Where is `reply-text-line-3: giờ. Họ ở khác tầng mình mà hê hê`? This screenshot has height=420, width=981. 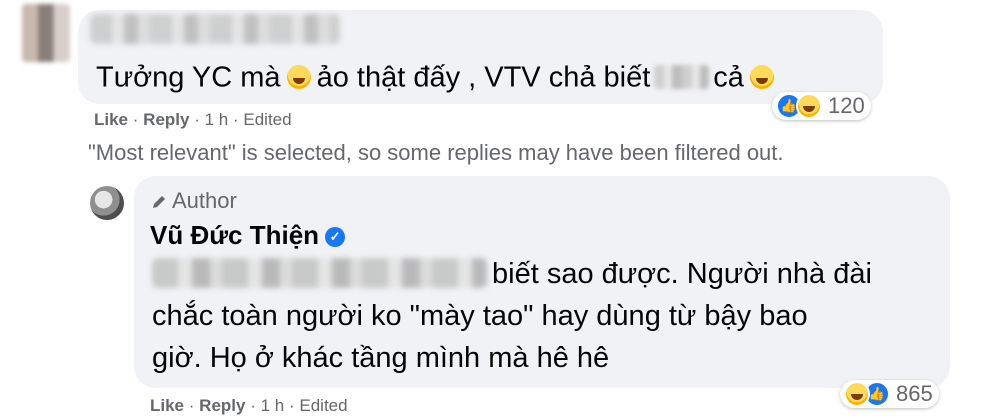
reply-text-line-3: giờ. Họ ở khác tầng mình mà hê hê is located at coordinates (381, 358).